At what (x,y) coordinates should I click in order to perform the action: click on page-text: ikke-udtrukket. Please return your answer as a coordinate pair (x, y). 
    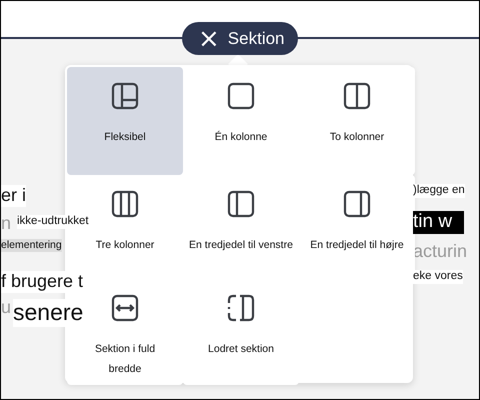
    Looking at the image, I should click on (53, 222).